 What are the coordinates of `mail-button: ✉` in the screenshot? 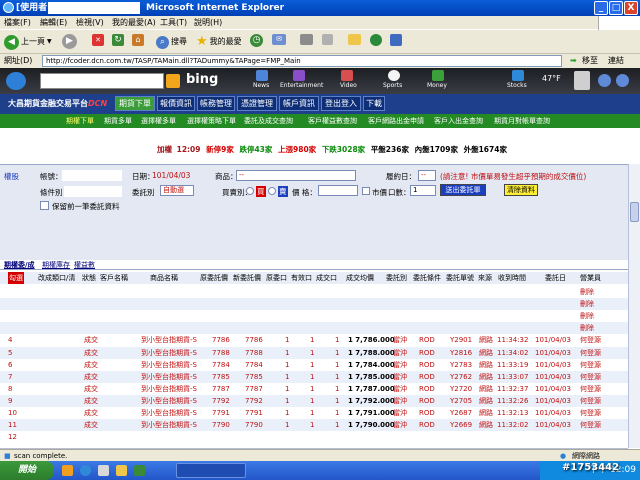 It's located at (279, 39).